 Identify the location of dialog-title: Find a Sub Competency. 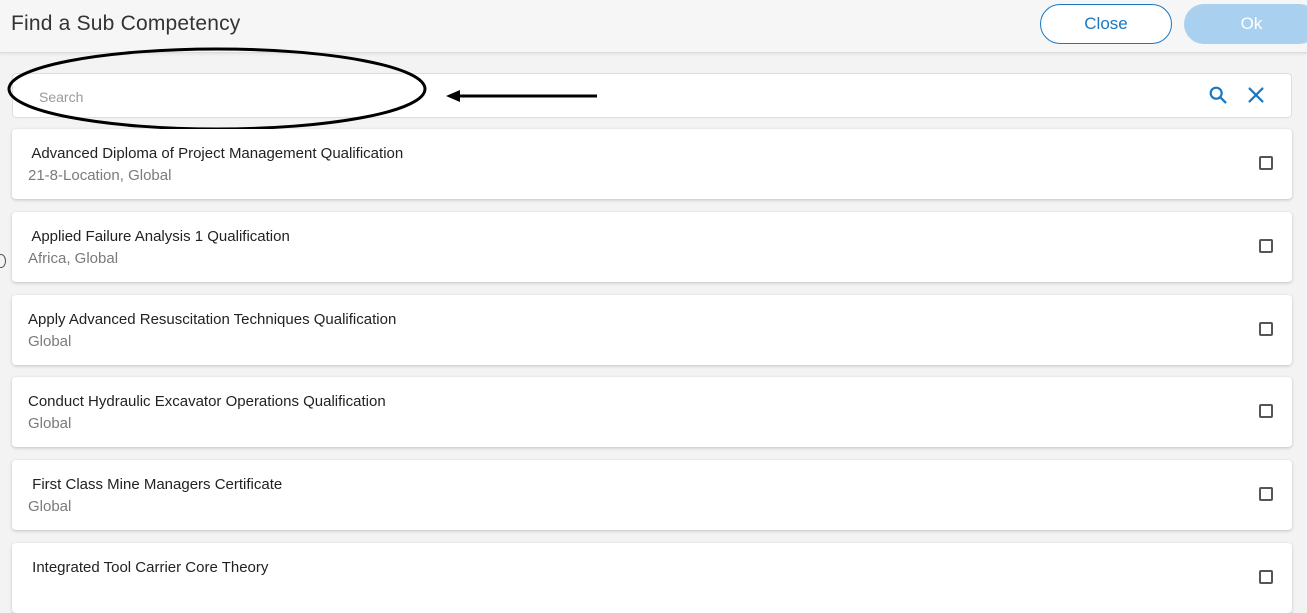
(126, 23).